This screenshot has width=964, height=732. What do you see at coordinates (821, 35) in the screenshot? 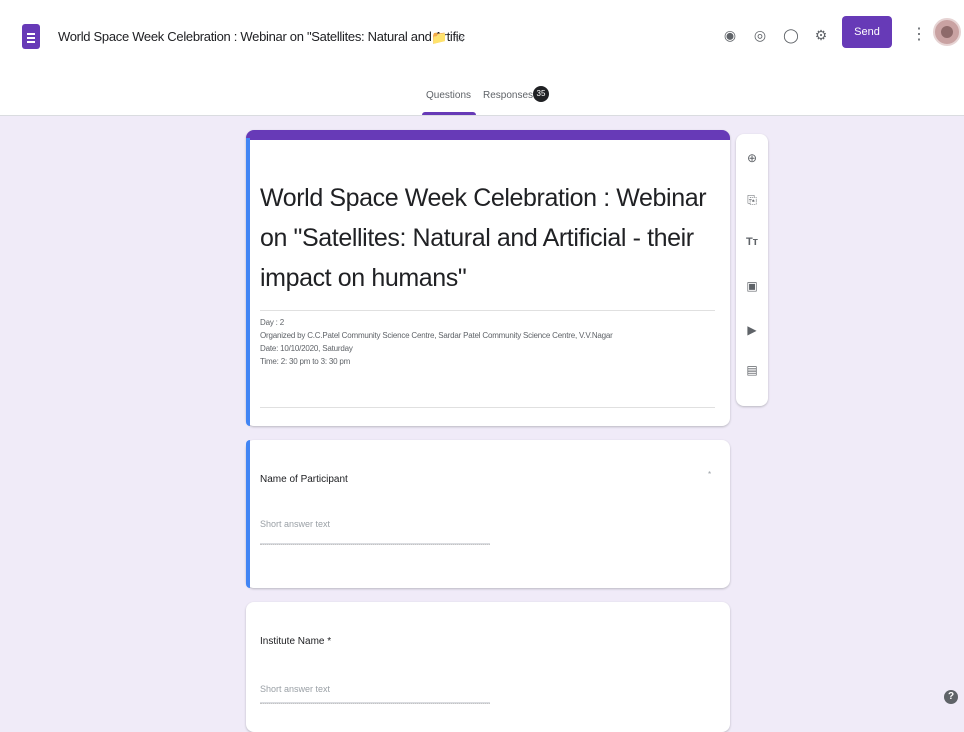
I see `settings-icon: ⚙` at bounding box center [821, 35].